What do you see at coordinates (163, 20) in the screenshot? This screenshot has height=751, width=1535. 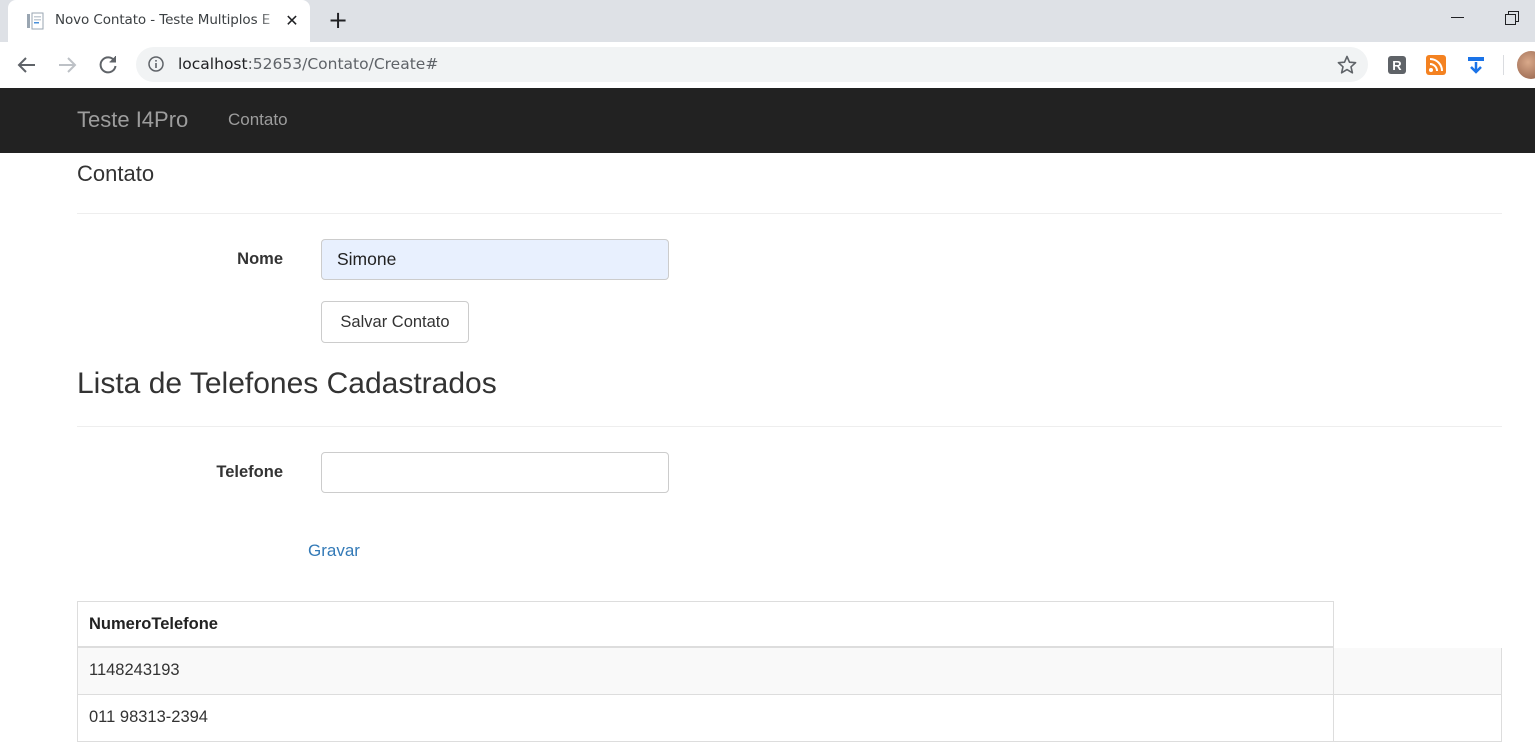 I see `tab-title: Novo Contato - Teste Multiplos E` at bounding box center [163, 20].